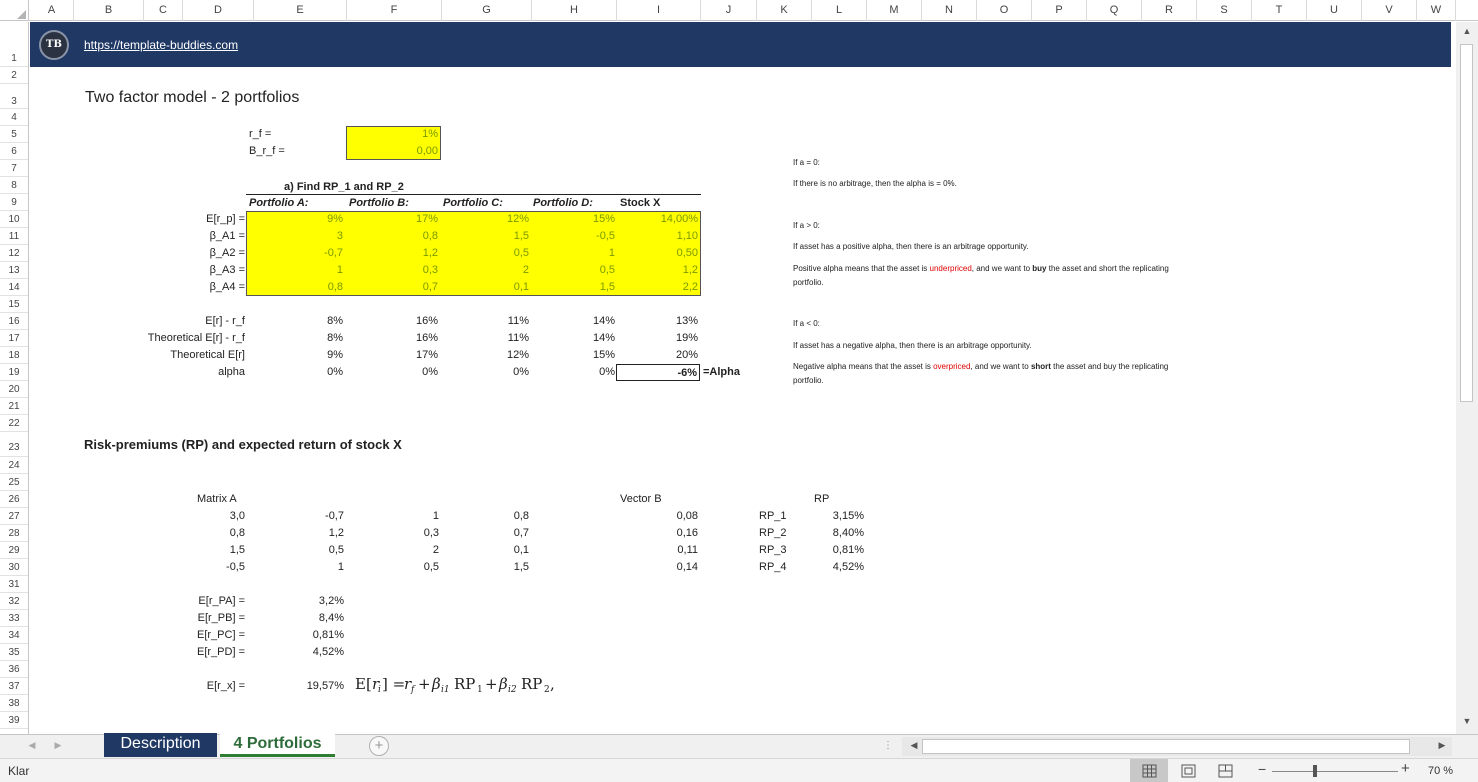 The image size is (1478, 782). Describe the element at coordinates (664, 516) in the screenshot. I see `vector-cell: 0,08` at that location.